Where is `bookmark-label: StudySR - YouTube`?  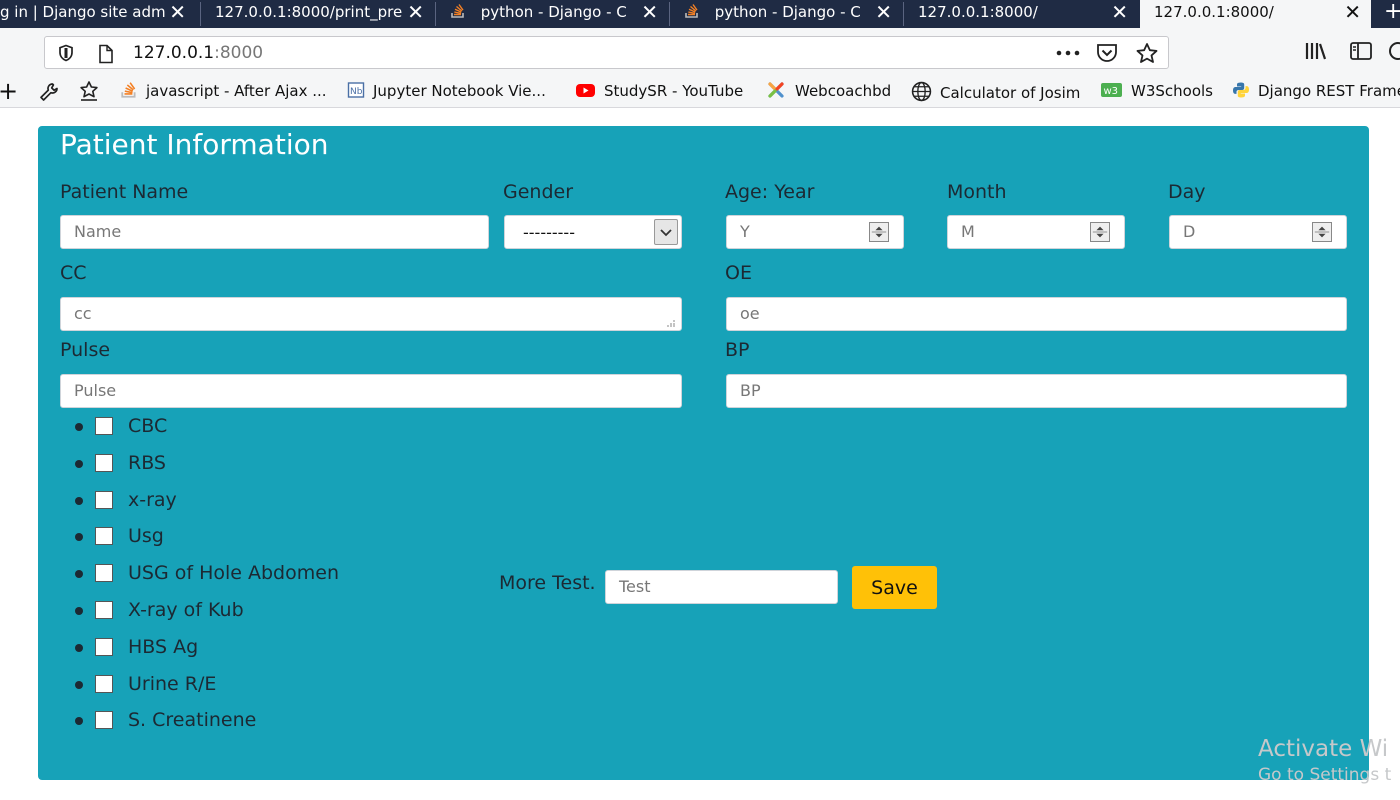 bookmark-label: StudySR - YouTube is located at coordinates (674, 91).